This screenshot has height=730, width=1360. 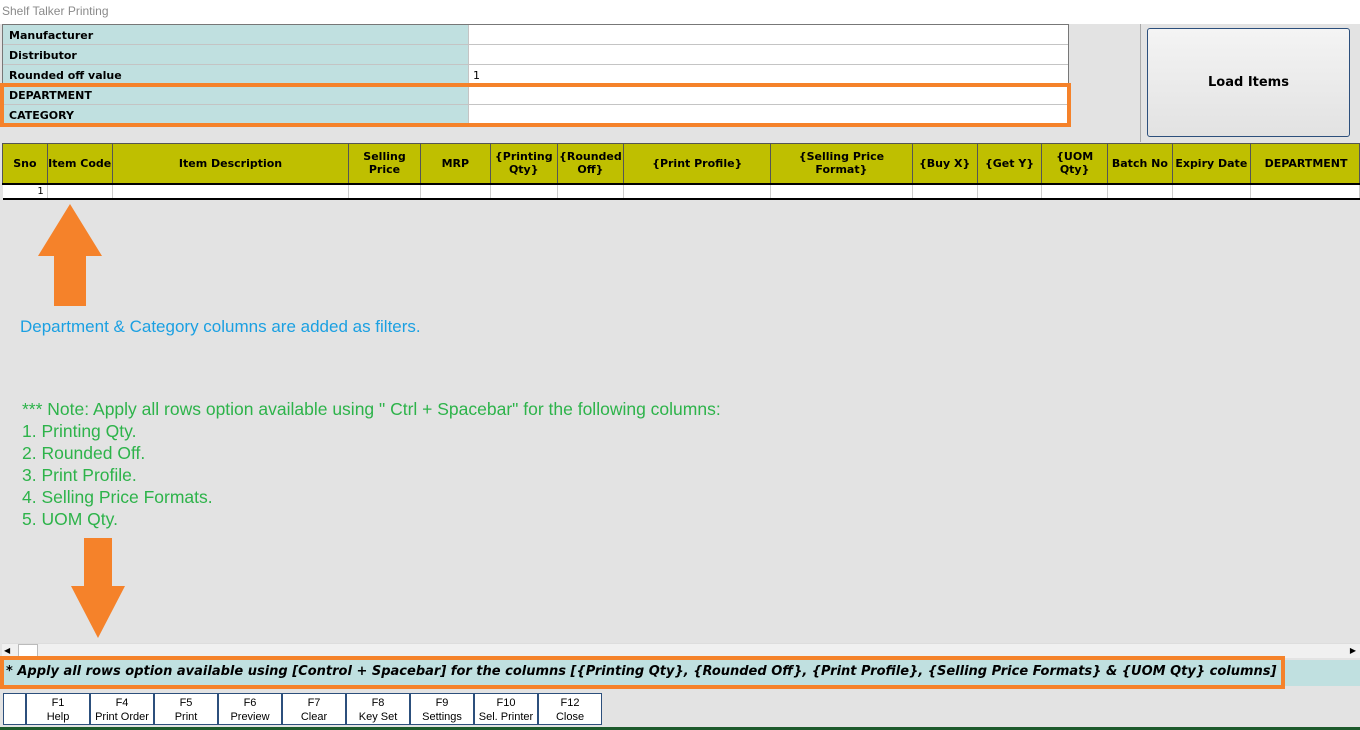 I want to click on label: Print, so click(x=186, y=717).